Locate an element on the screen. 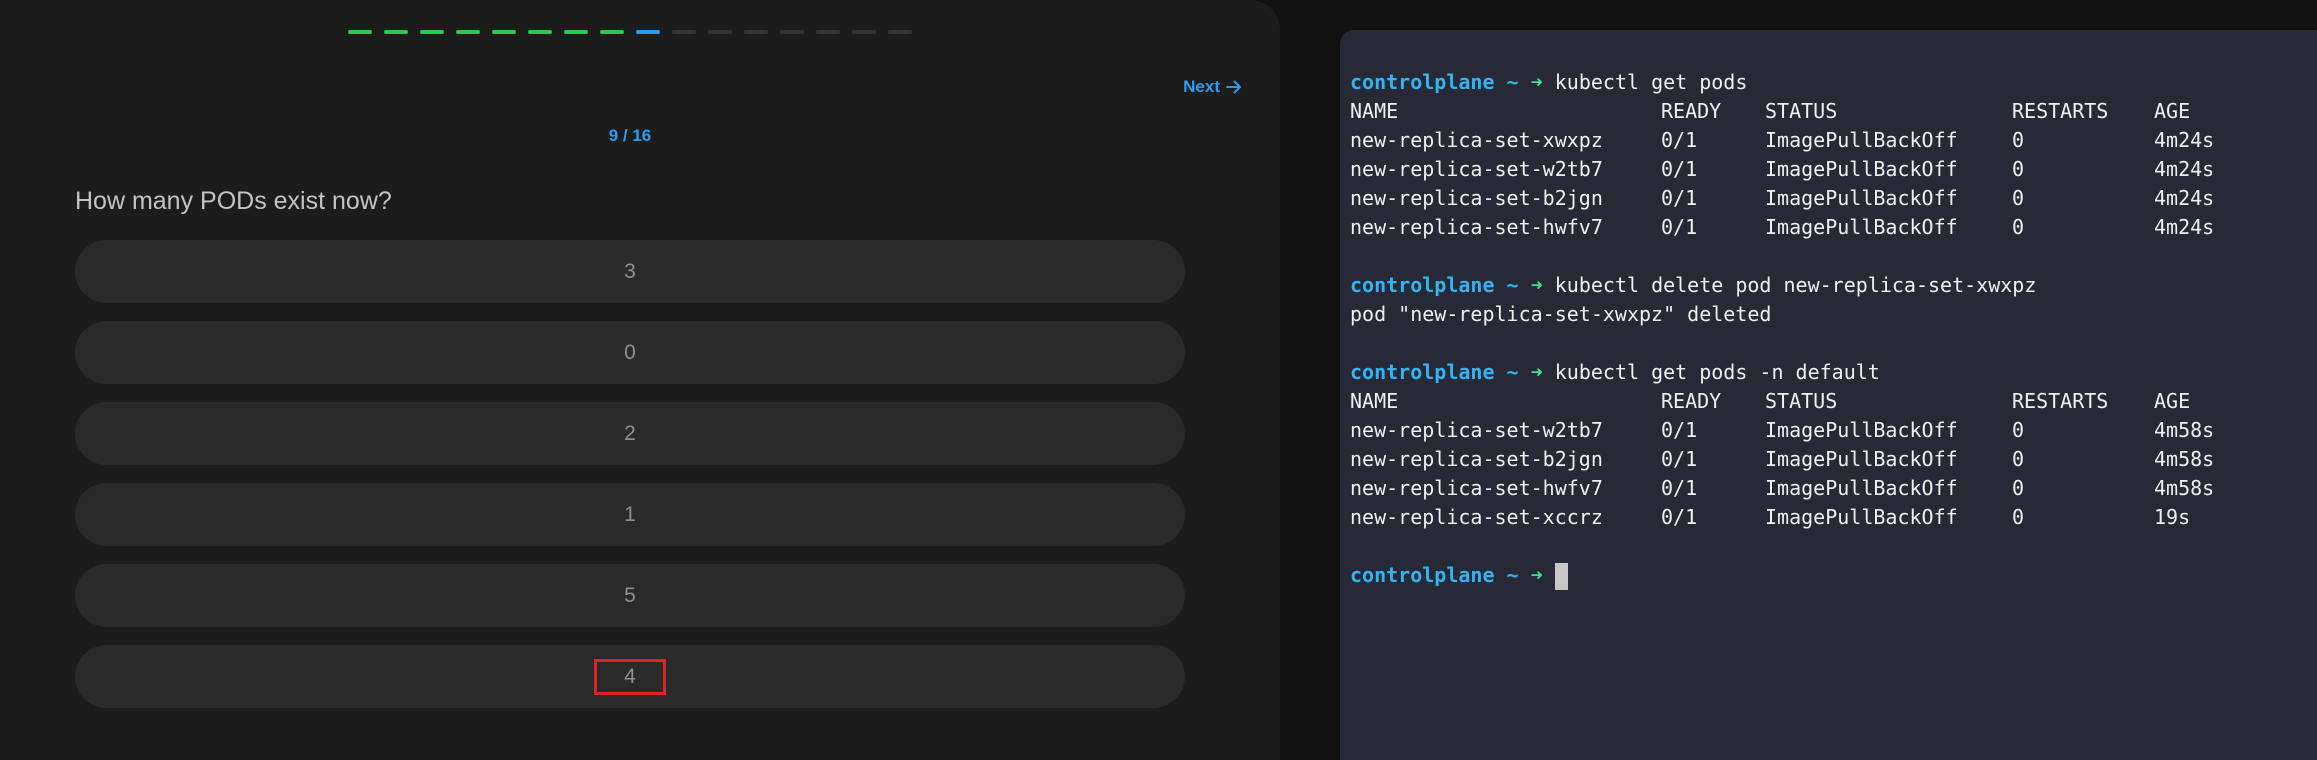  answer-option: 3 is located at coordinates (630, 271).